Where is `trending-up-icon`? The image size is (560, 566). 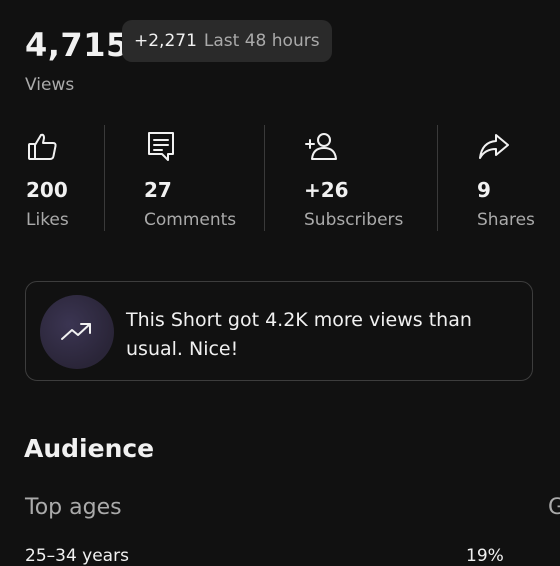
trending-up-icon is located at coordinates (76, 331).